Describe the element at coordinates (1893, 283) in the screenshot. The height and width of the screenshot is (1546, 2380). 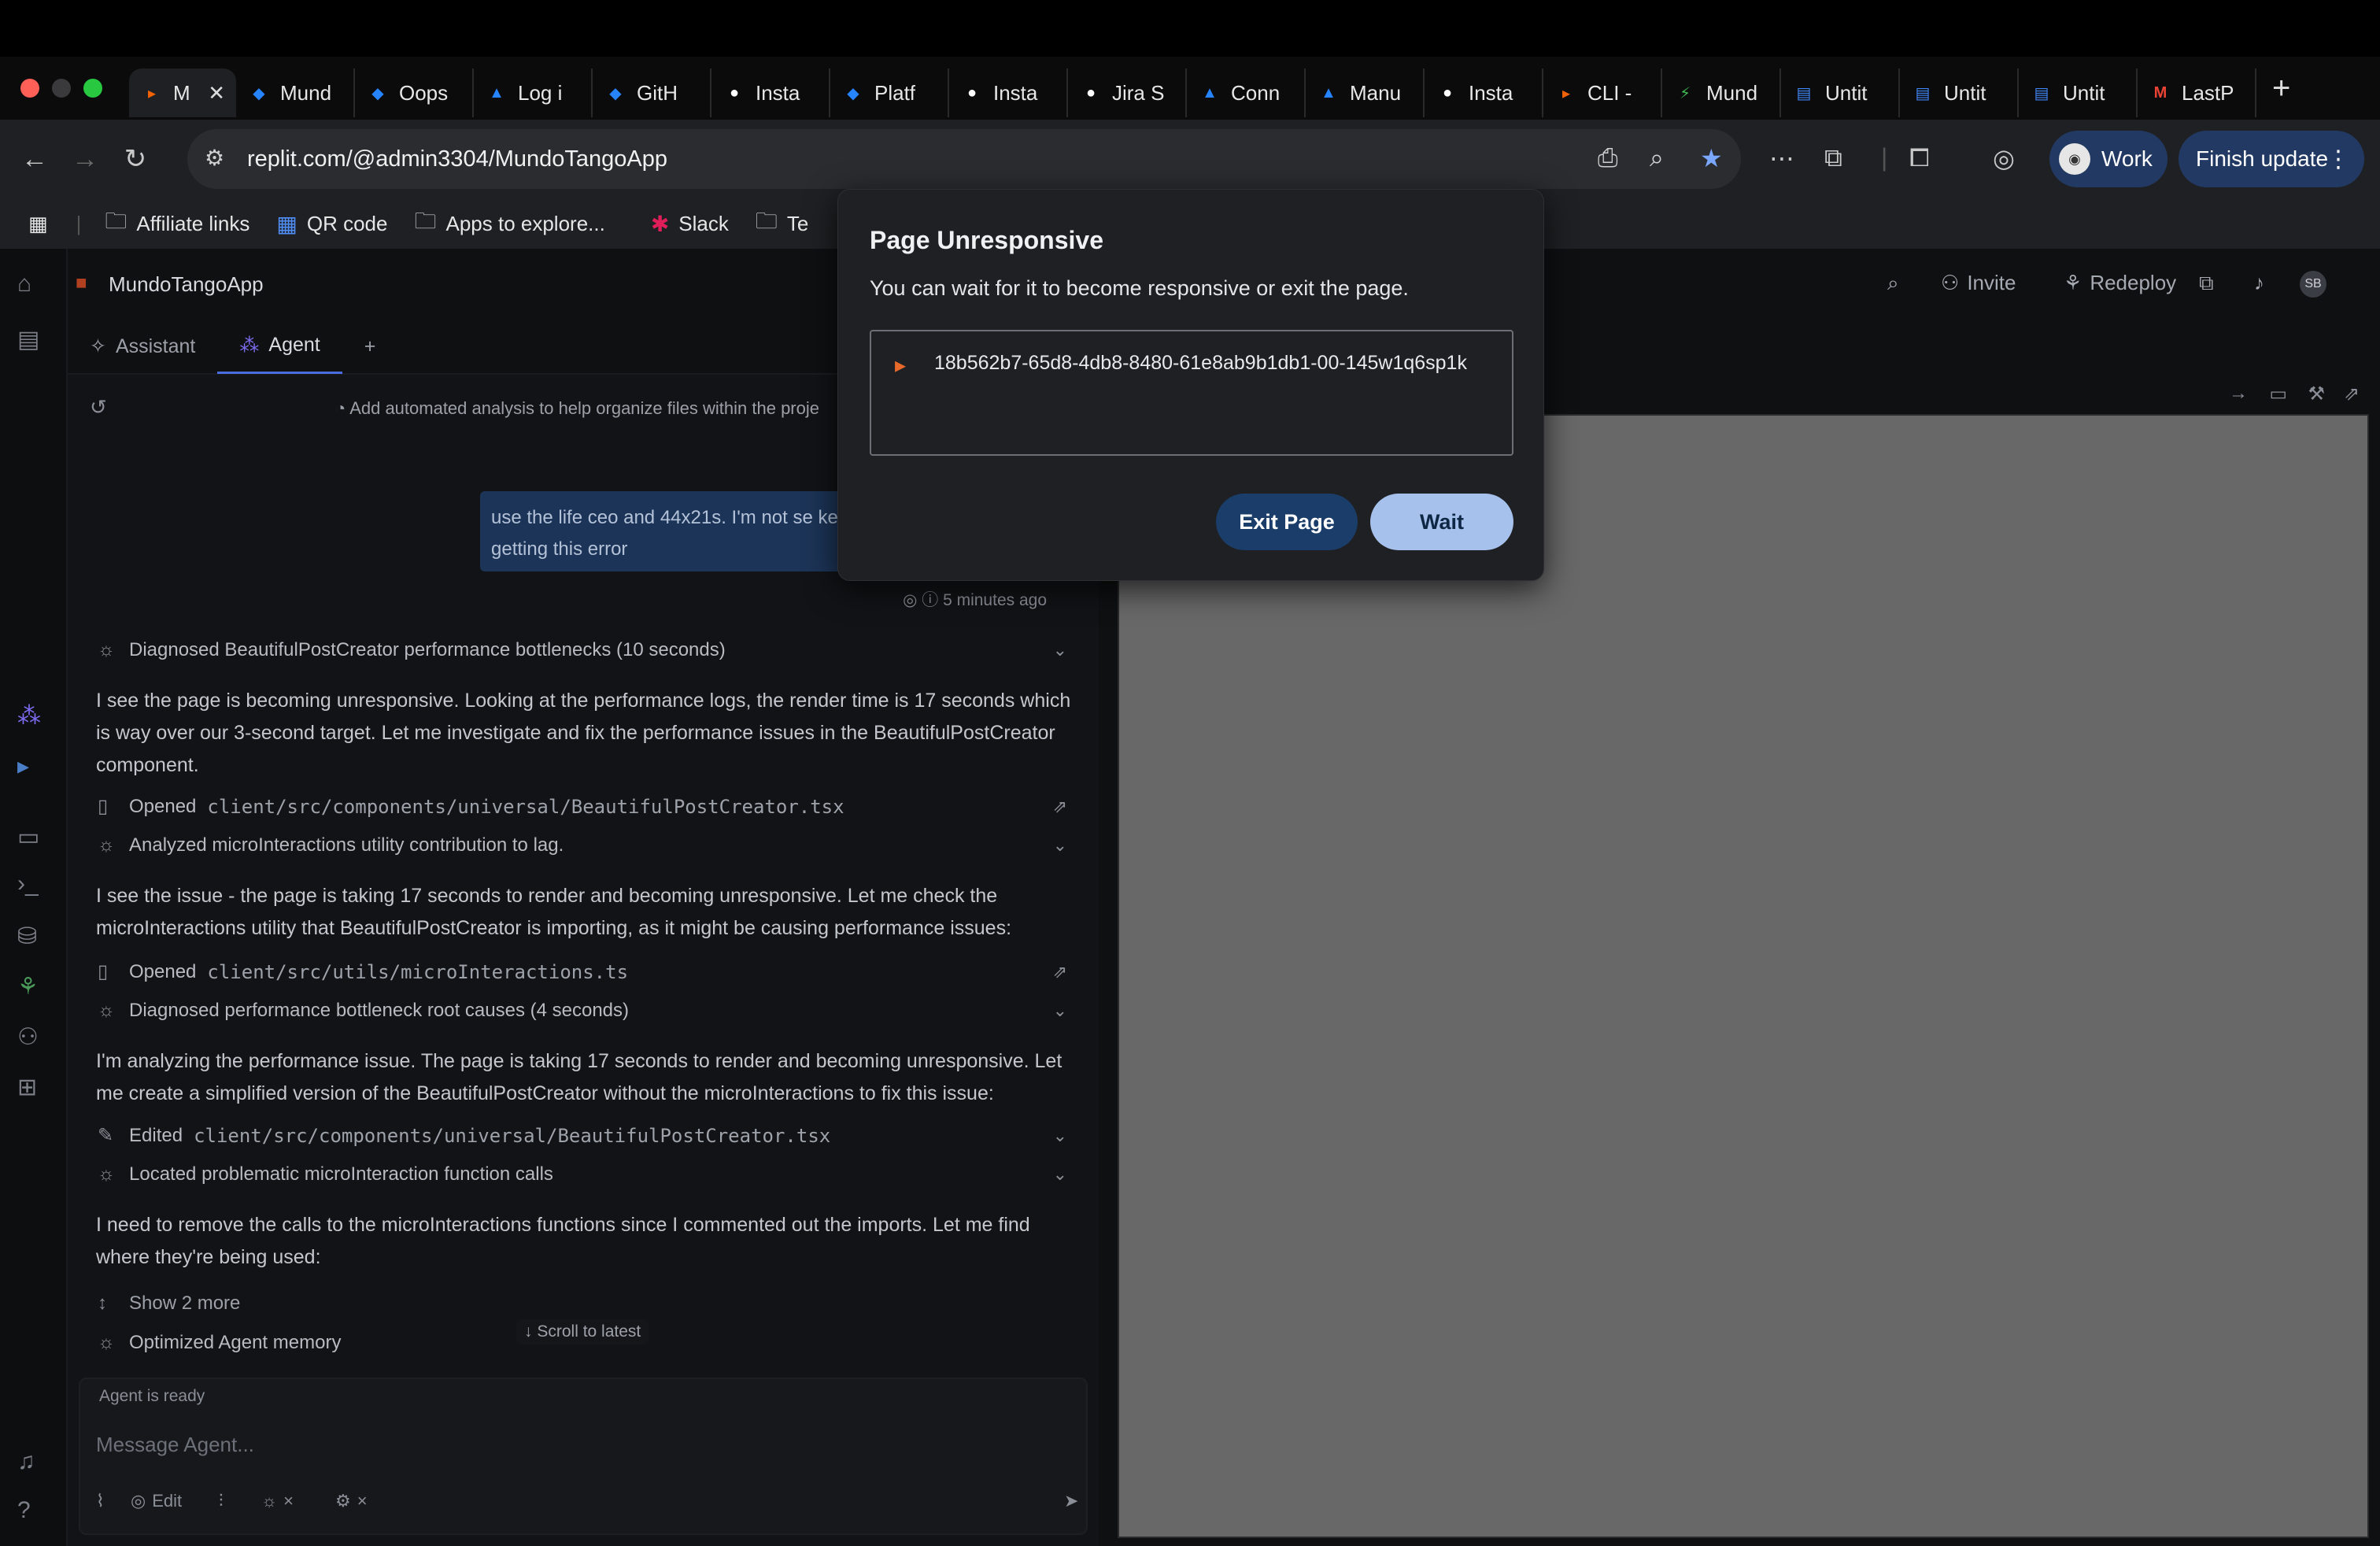
I see `search-icon: ⌕` at that location.